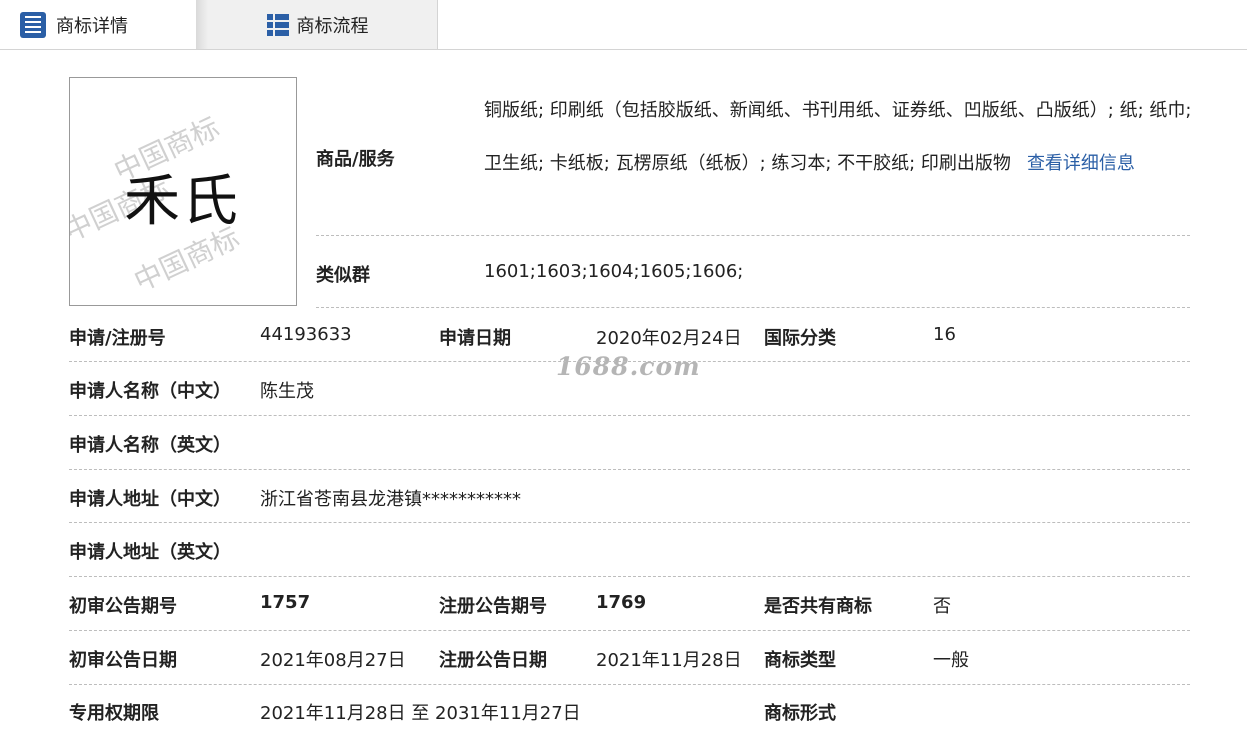 This screenshot has width=1247, height=737. Describe the element at coordinates (114, 713) in the screenshot. I see `term-label: 专用权期限` at that location.